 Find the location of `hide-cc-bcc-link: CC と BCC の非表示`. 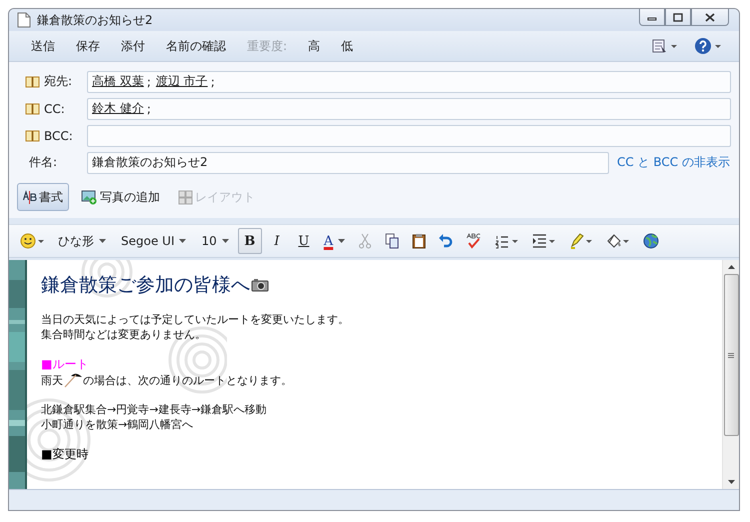

hide-cc-bcc-link: CC と BCC の非表示 is located at coordinates (673, 162).